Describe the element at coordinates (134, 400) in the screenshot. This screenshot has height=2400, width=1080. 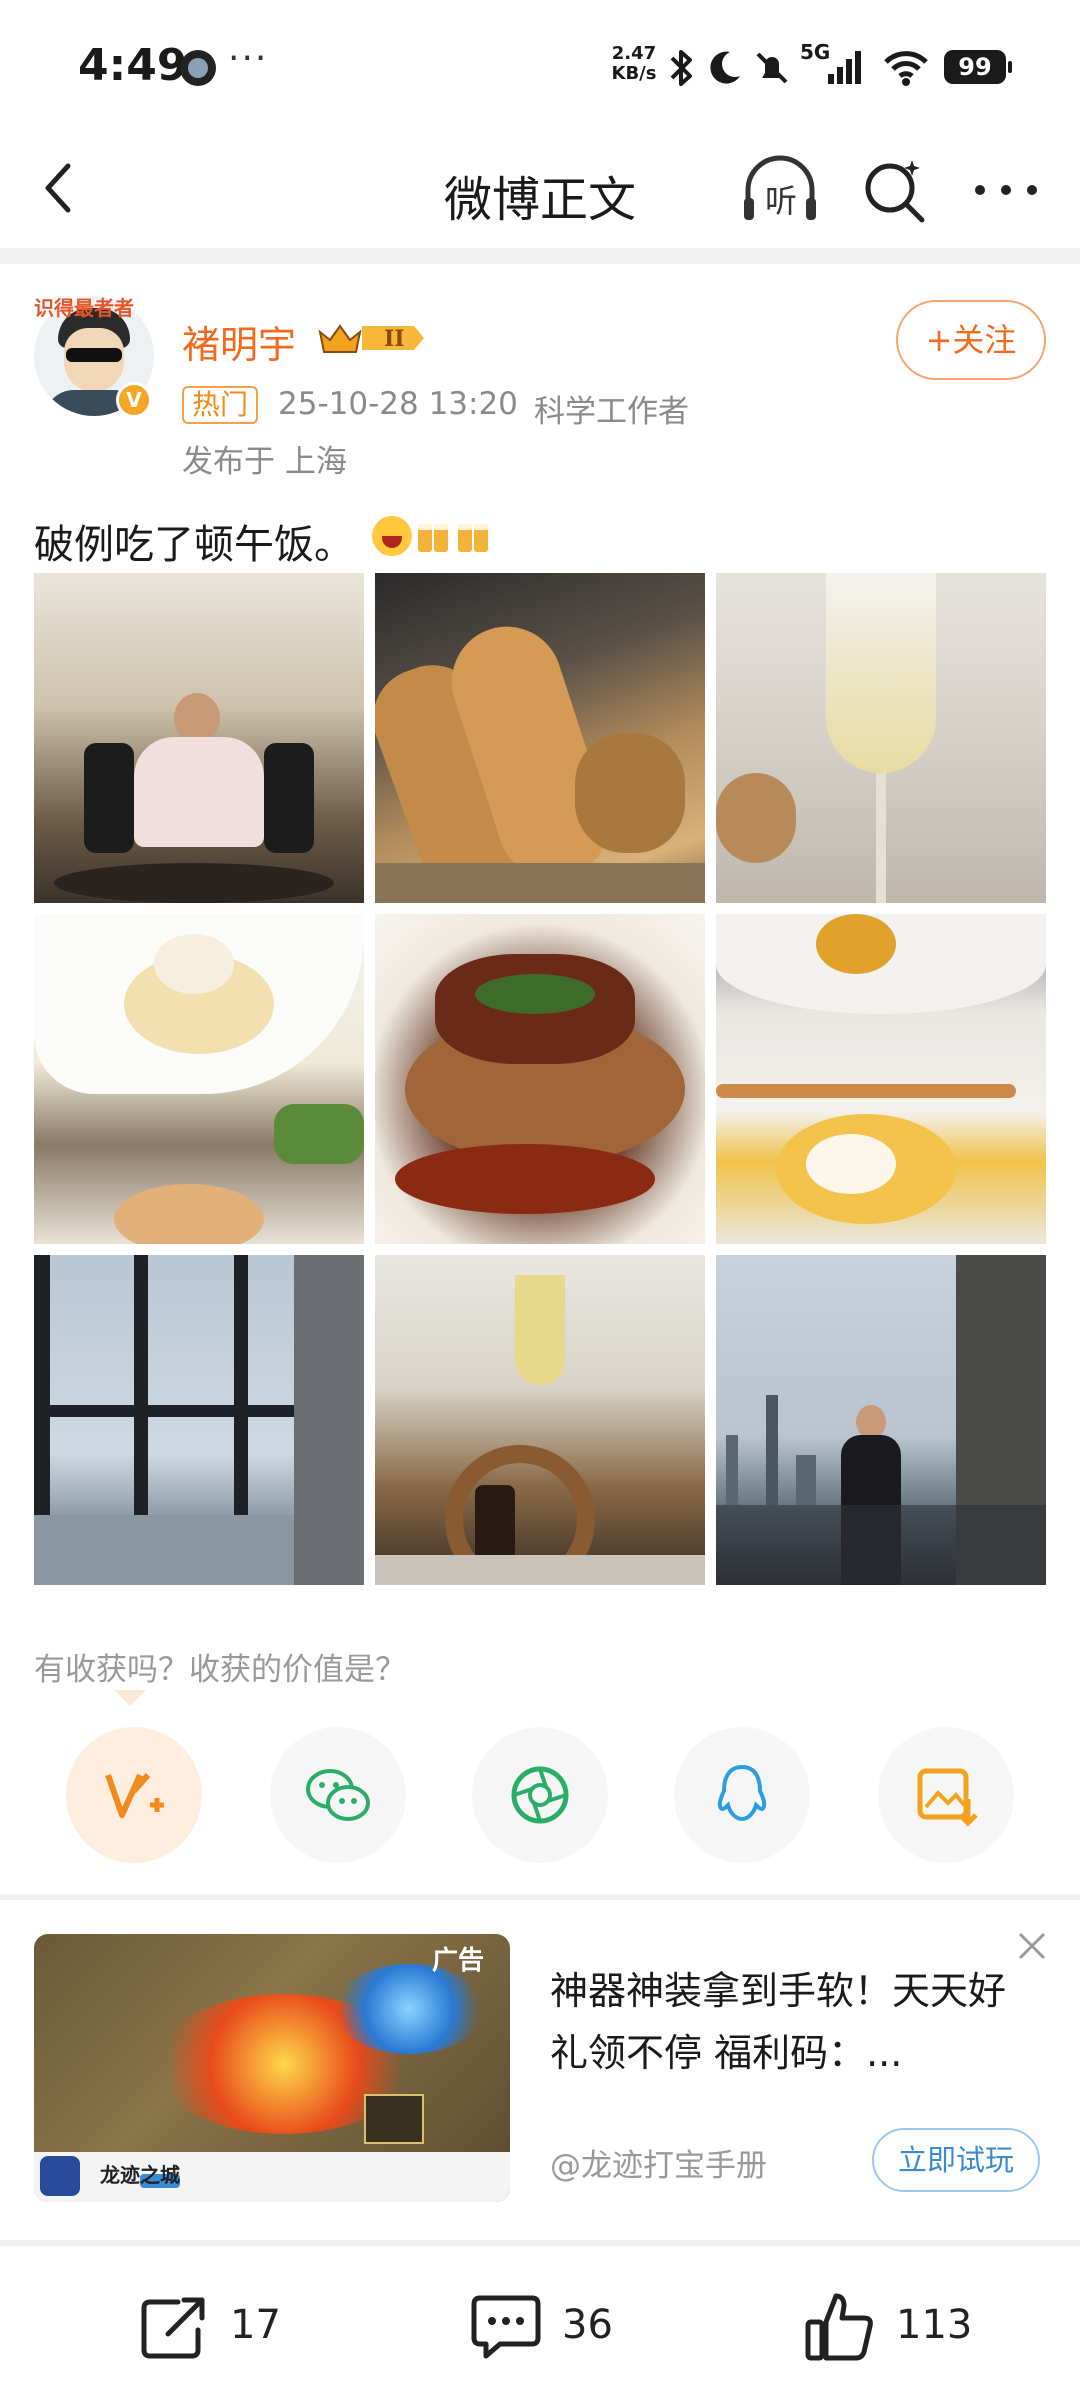
I see `verified-badge-icon: V` at that location.